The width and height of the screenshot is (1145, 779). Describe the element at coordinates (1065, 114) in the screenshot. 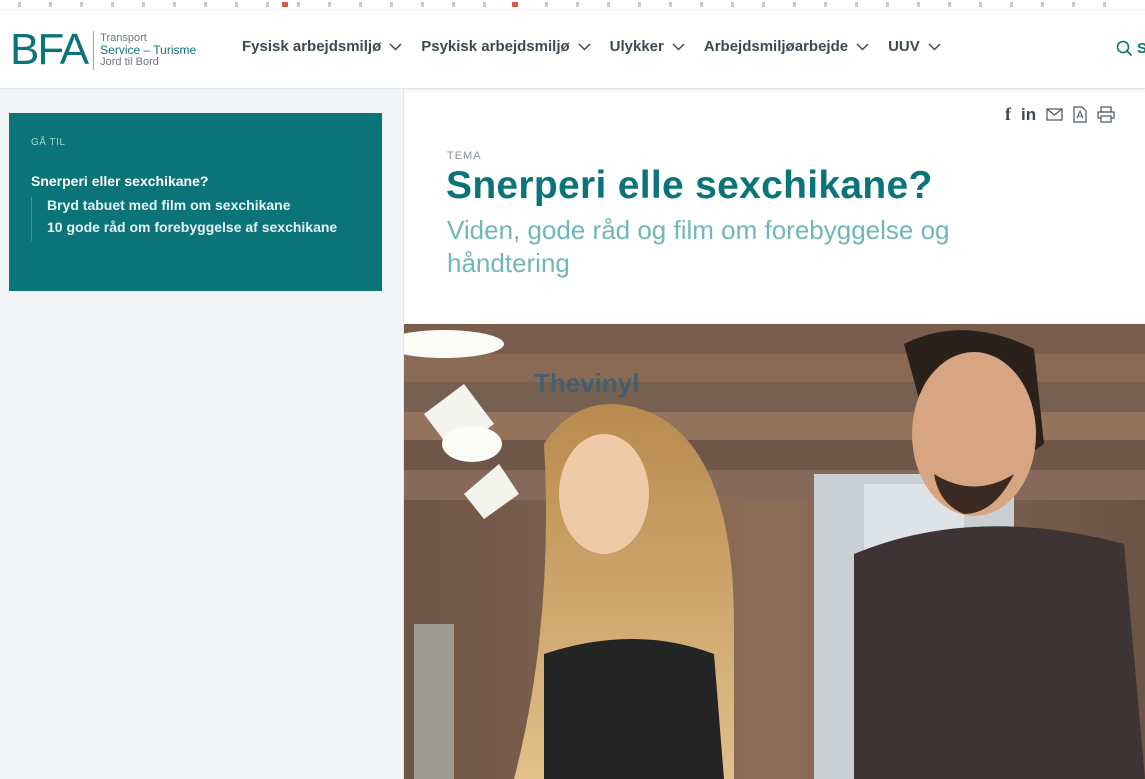

I see `share-bar: f in` at that location.